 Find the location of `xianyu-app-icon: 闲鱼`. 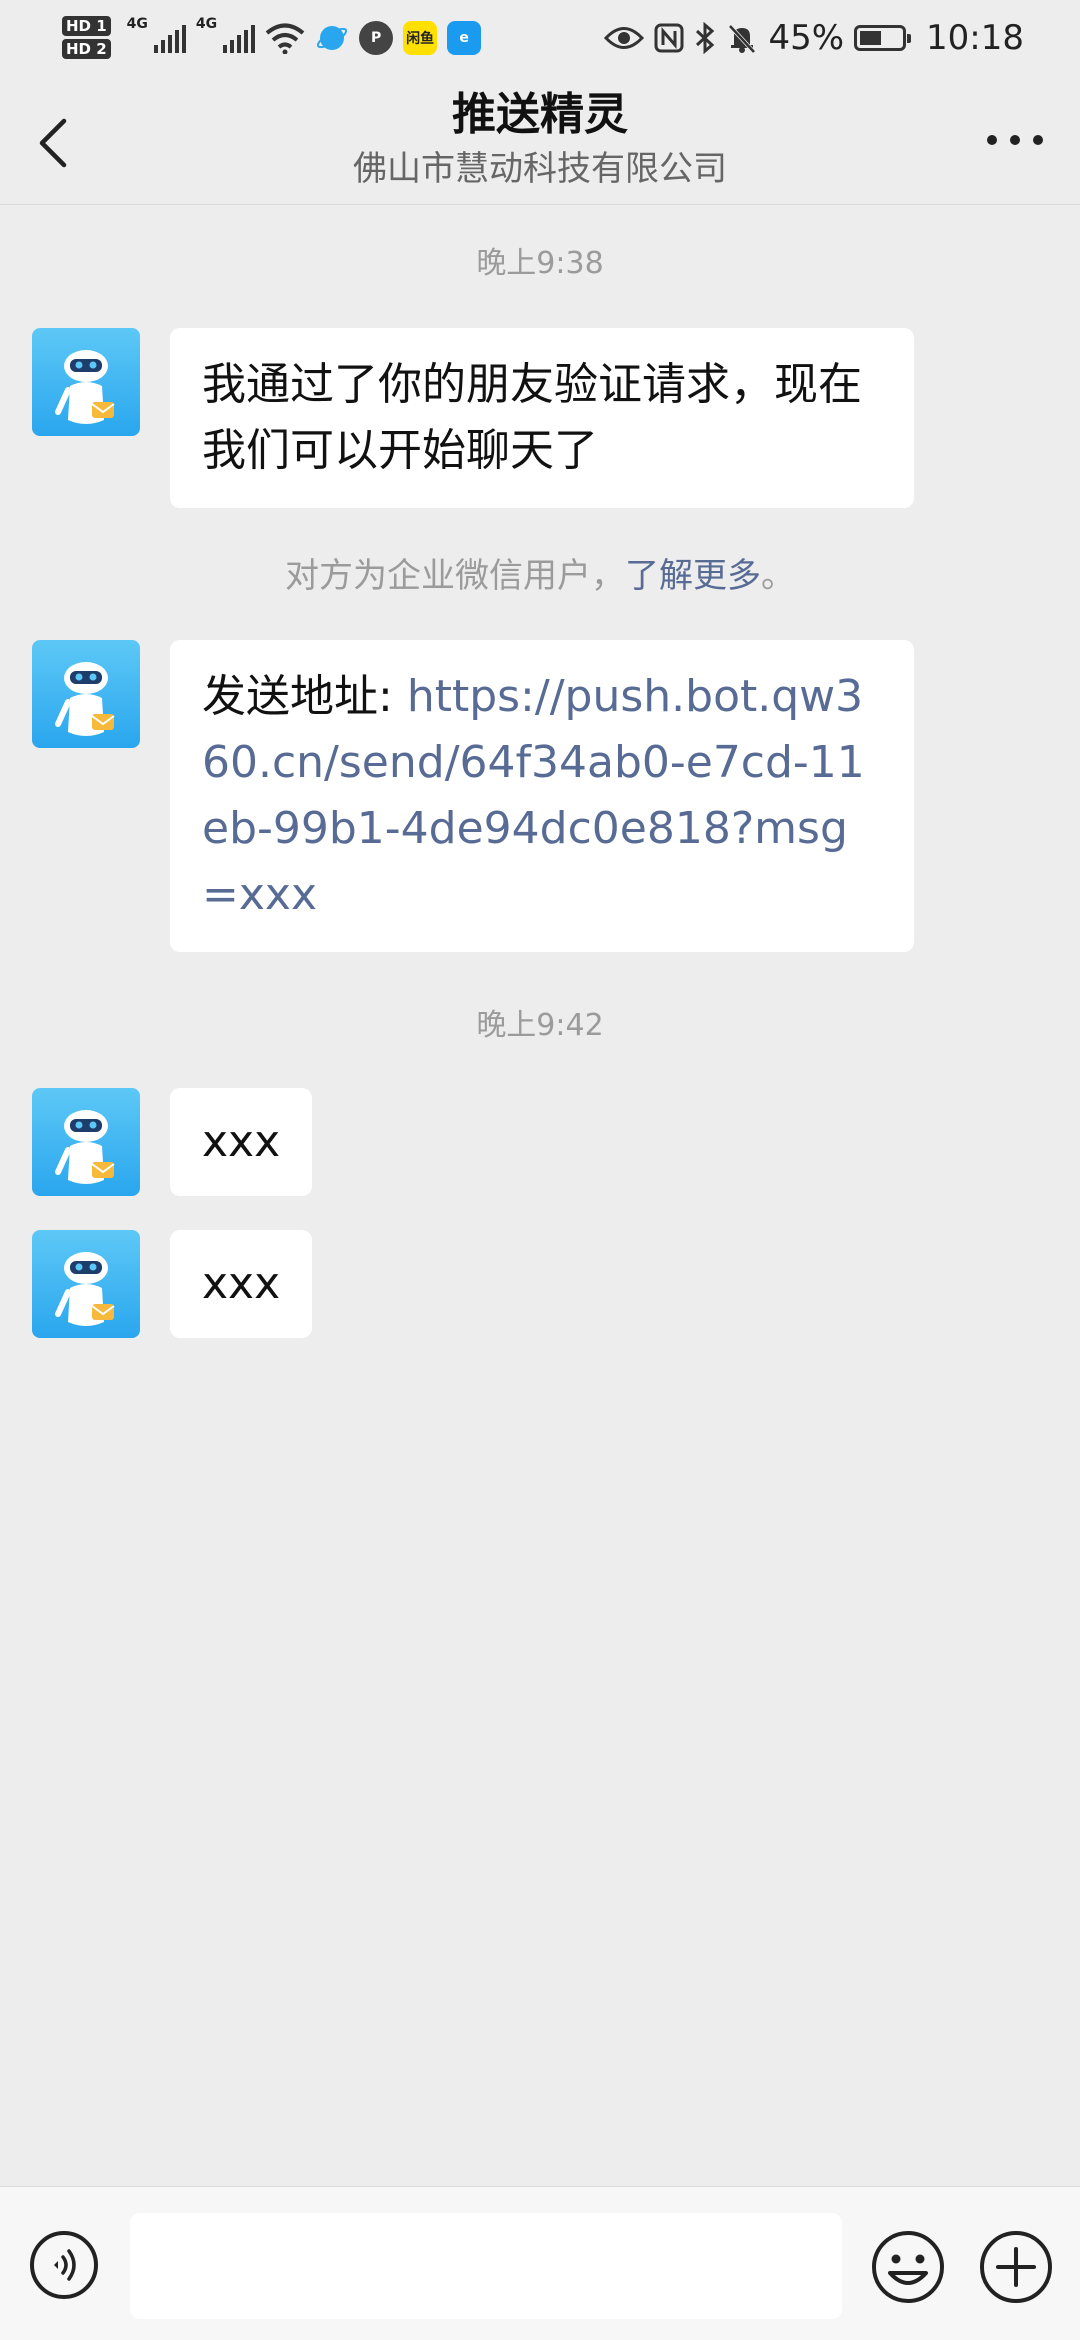

xianyu-app-icon: 闲鱼 is located at coordinates (420, 37).